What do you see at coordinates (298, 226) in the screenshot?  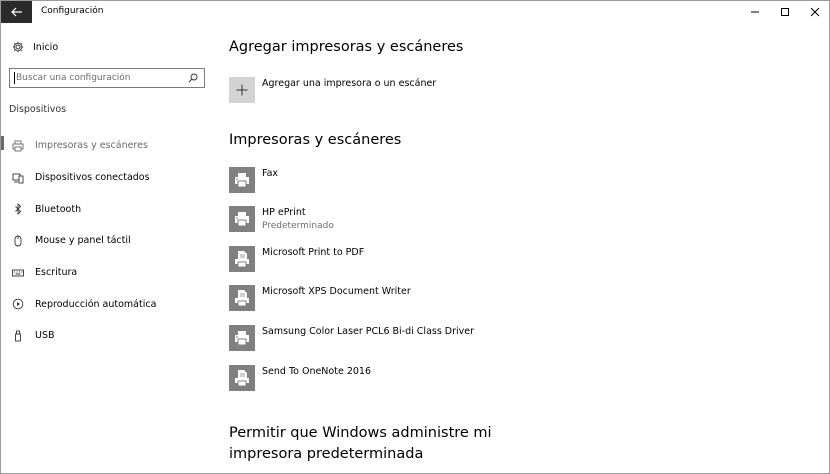 I see `default-printer-status: Predeterminado` at bounding box center [298, 226].